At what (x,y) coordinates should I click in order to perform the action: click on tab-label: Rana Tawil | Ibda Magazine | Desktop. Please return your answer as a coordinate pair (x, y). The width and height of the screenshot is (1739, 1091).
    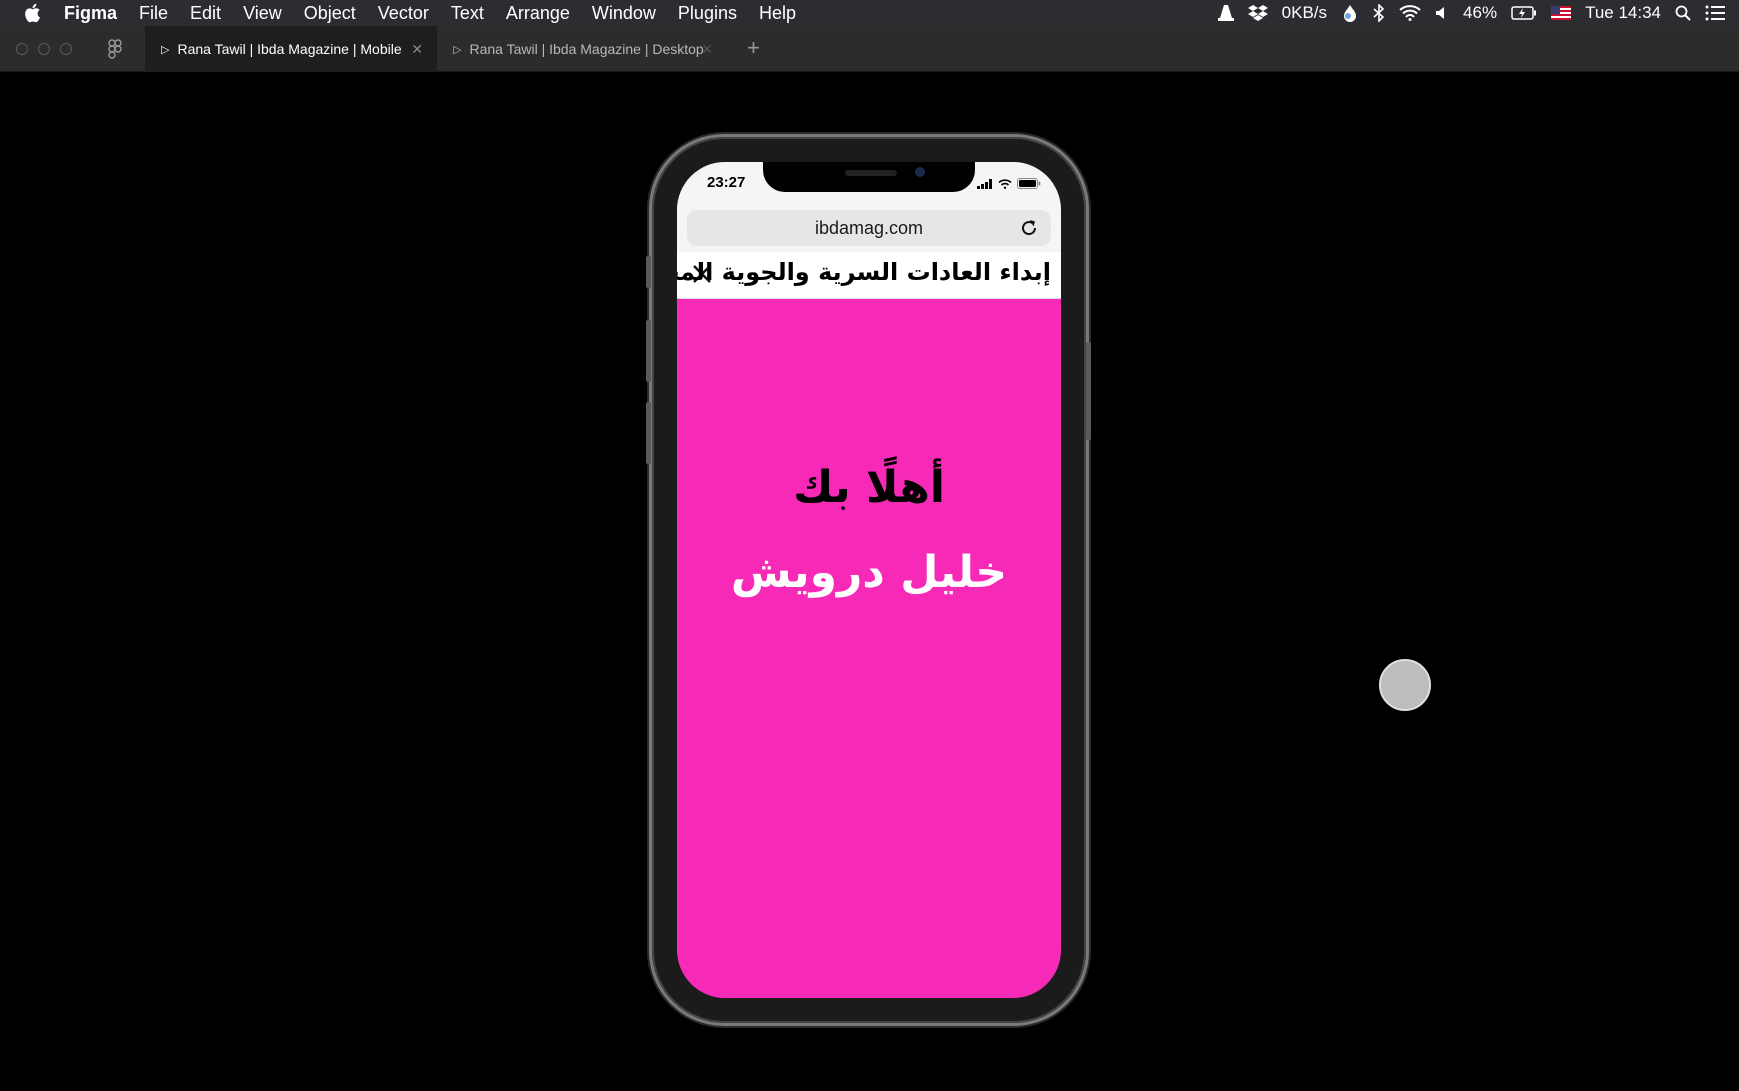
    Looking at the image, I should click on (586, 49).